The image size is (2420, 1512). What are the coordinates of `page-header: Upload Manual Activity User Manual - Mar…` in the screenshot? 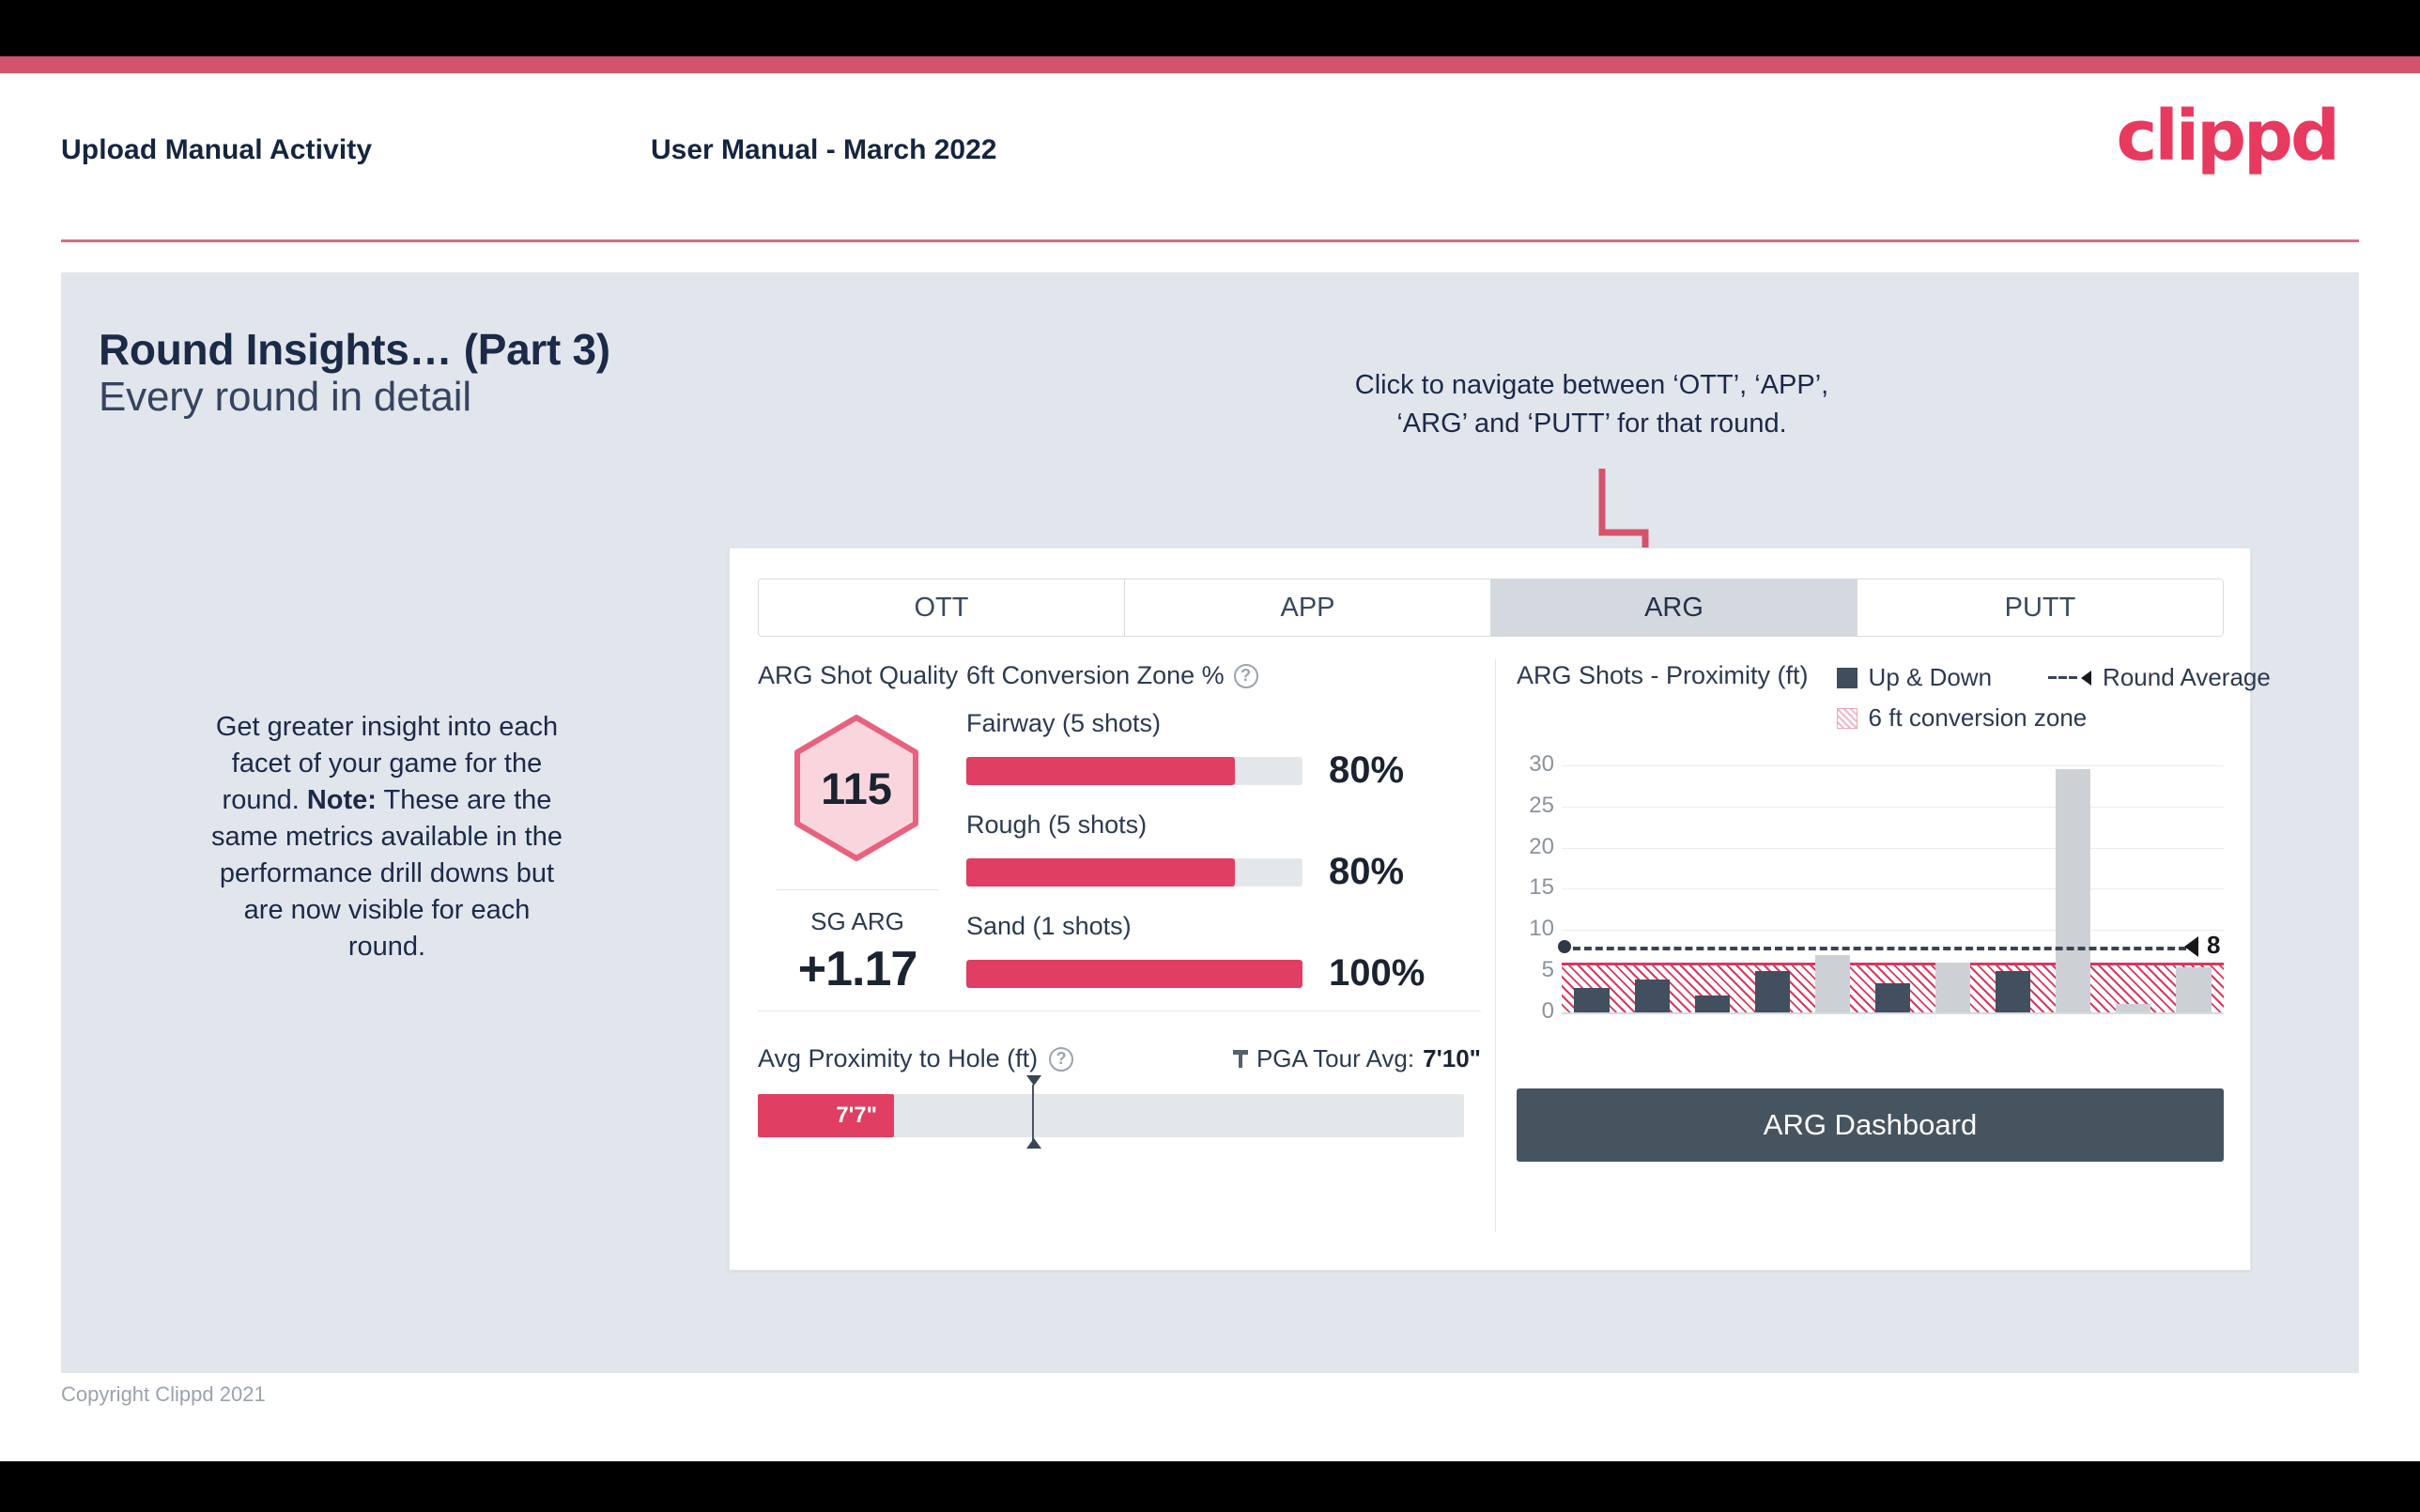 It's located at (1210, 157).